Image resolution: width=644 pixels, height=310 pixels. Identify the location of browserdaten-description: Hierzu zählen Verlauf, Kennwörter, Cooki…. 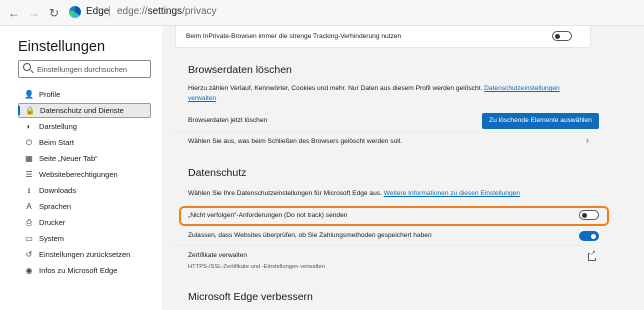
(374, 93).